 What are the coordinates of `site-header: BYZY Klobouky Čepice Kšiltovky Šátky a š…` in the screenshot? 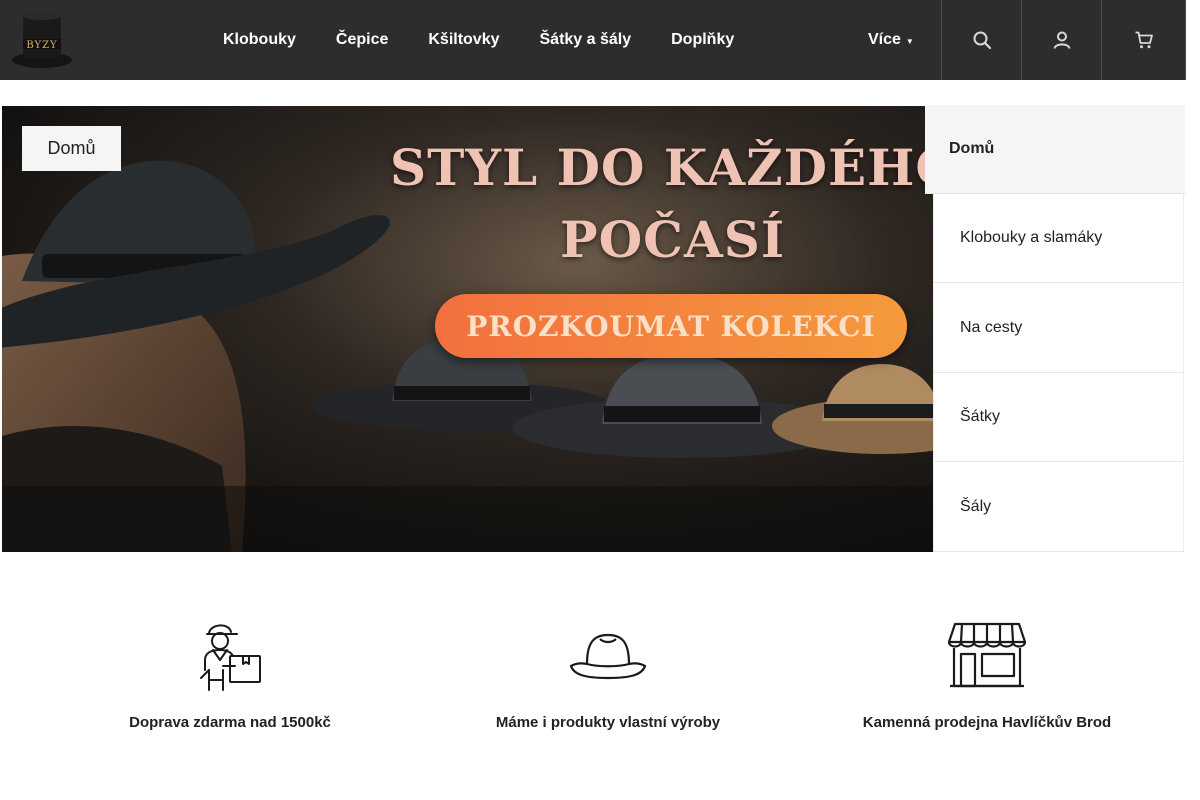 It's located at (593, 40).